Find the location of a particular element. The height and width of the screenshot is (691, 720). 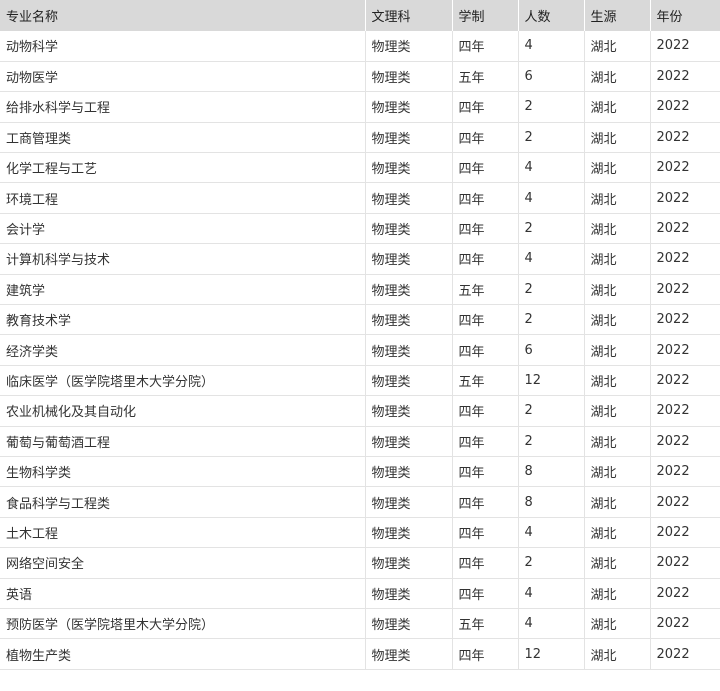

table-row: 会计学 物理类 四年 2 湖北 2022 is located at coordinates (360, 229).